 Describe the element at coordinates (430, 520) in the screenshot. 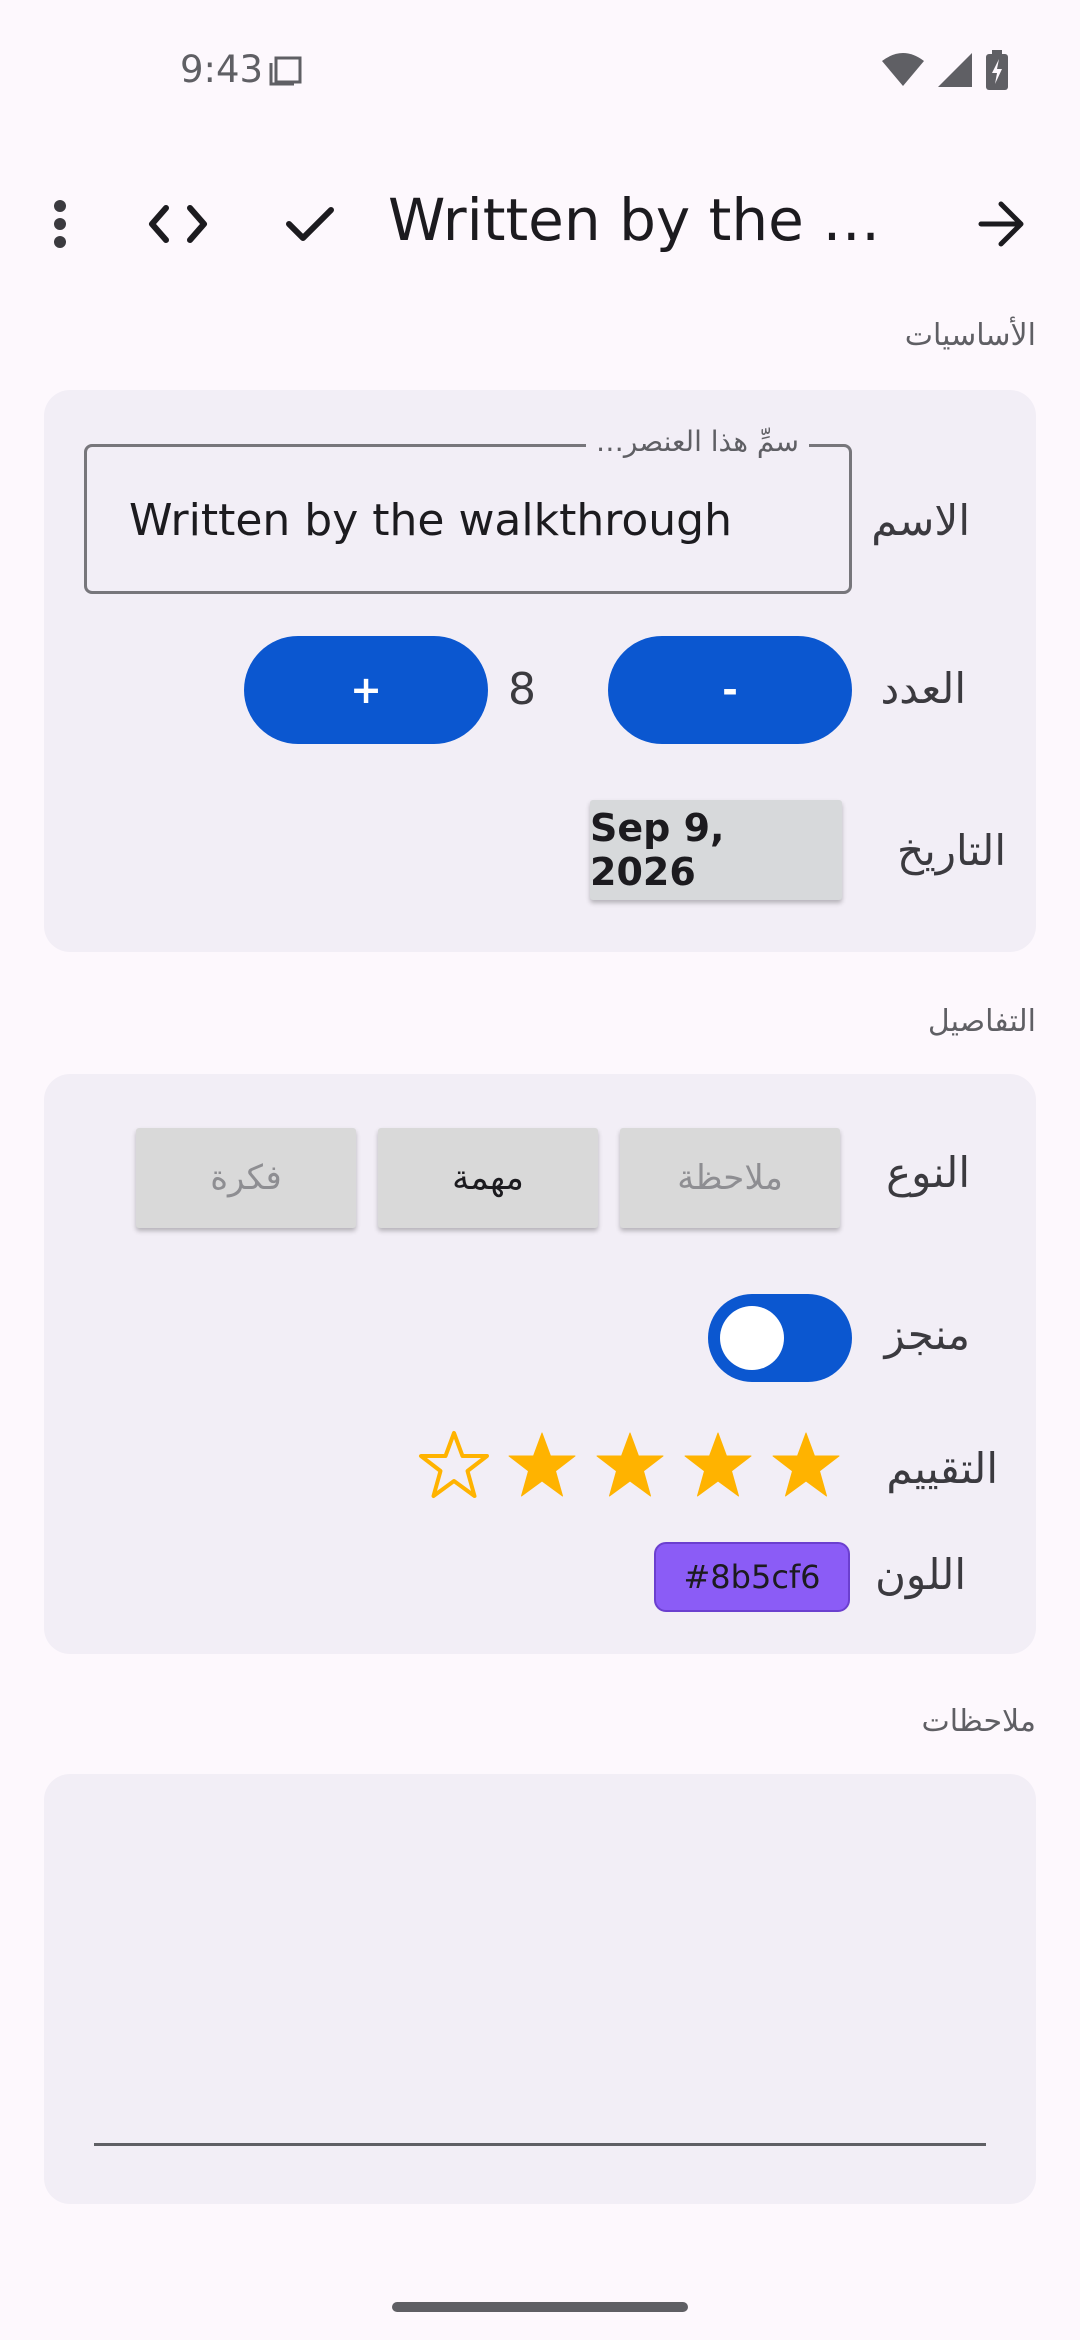

I see `name-field-value: Written by the walkthrough` at that location.